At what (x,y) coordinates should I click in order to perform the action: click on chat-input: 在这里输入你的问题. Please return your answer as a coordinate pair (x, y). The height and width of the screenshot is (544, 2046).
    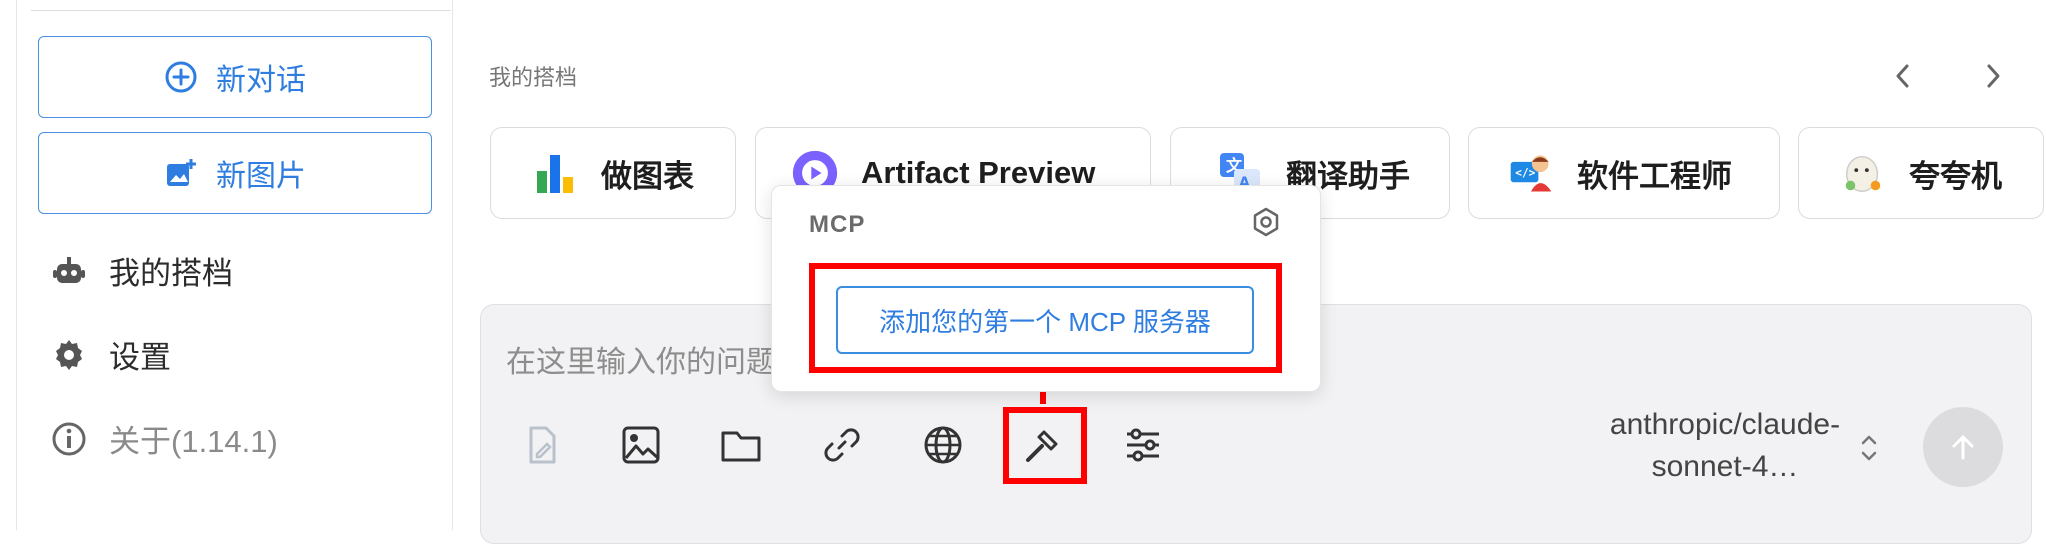
    Looking at the image, I should click on (641, 359).